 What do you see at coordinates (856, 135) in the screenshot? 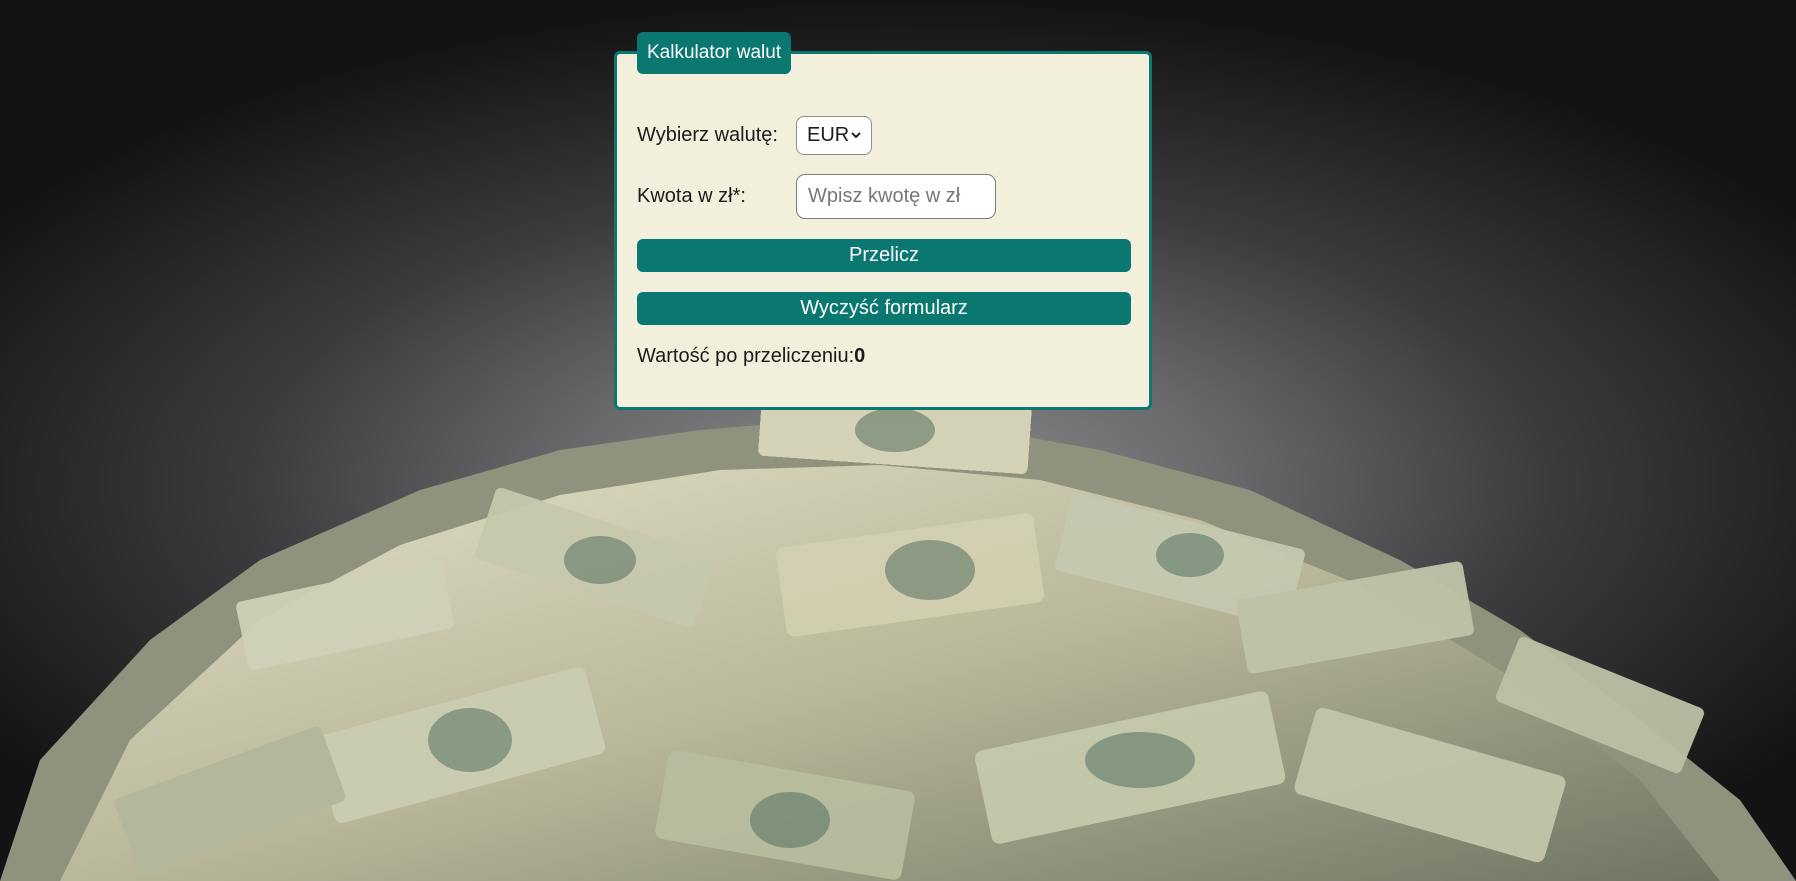
I see `chevron-down-icon` at bounding box center [856, 135].